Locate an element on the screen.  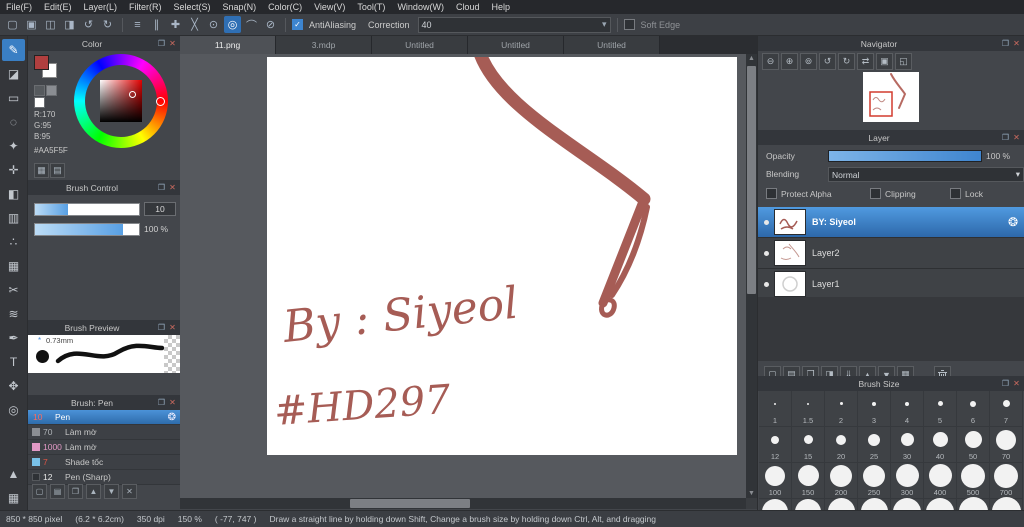
menu-layer: Layer(L) is located at coordinates (101, 7).